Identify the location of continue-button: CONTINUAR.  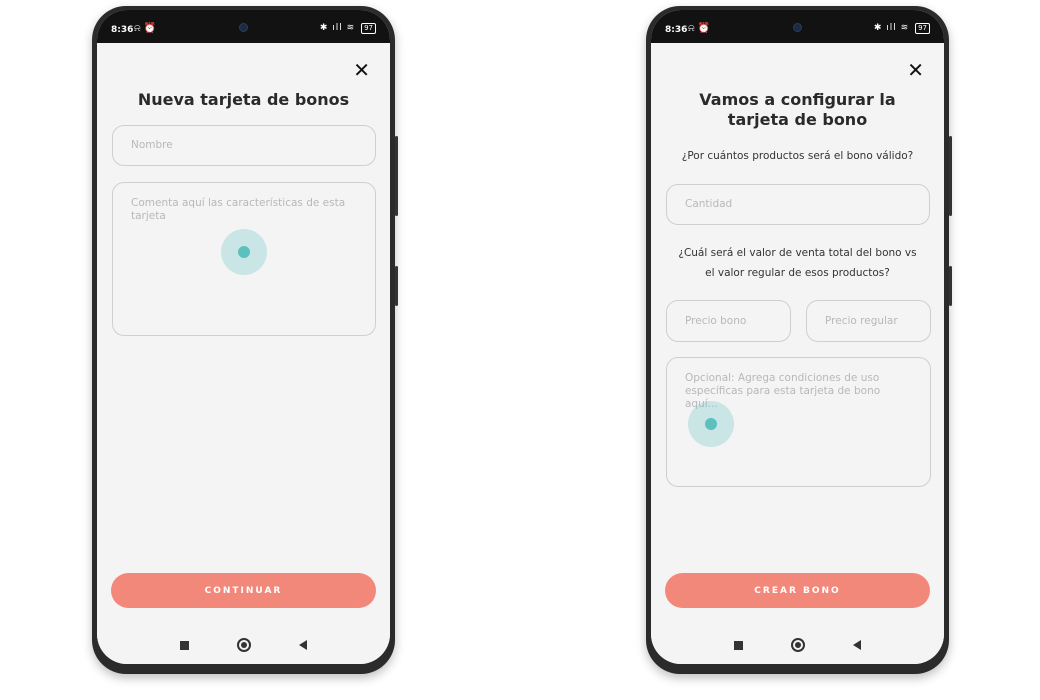
(243, 590).